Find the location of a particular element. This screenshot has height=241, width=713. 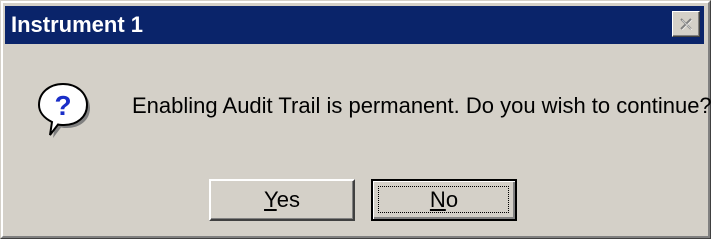

no-button-label: No is located at coordinates (444, 200).